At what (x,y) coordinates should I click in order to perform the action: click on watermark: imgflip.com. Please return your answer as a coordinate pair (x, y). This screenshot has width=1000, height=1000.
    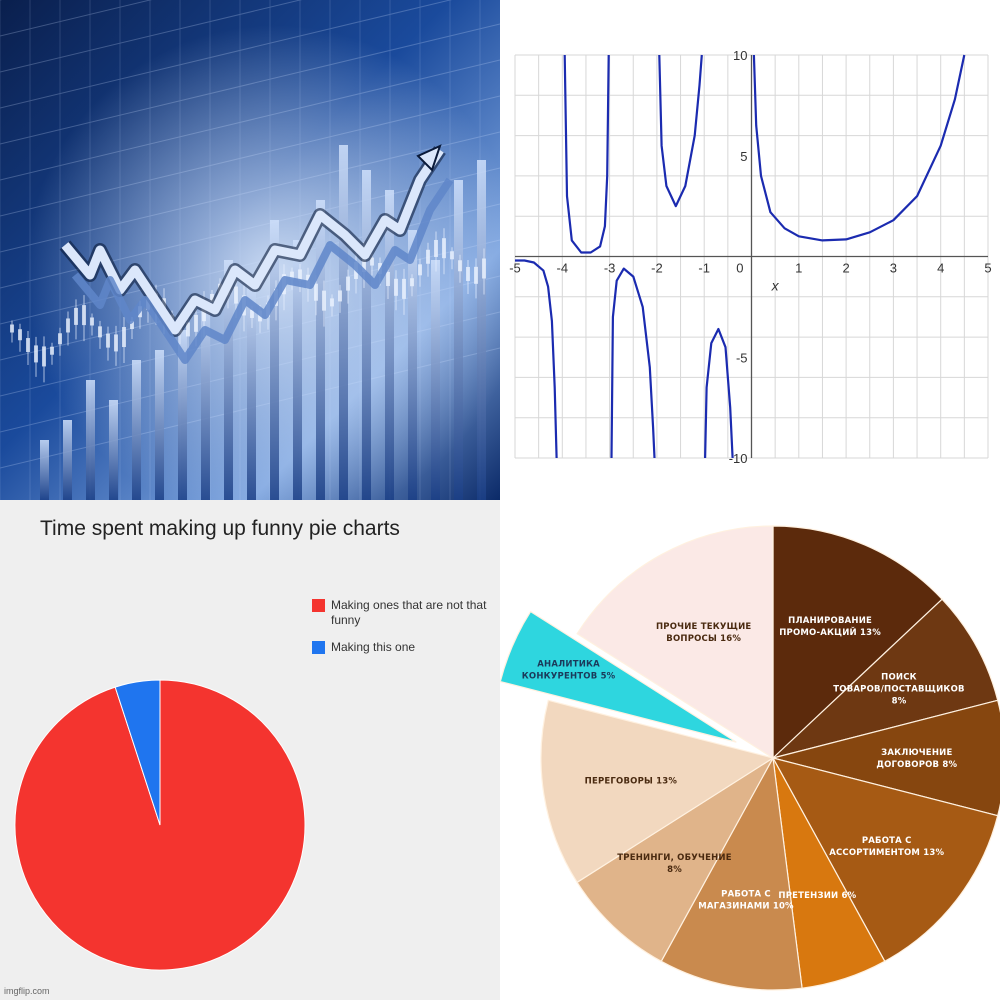
    Looking at the image, I should click on (27, 991).